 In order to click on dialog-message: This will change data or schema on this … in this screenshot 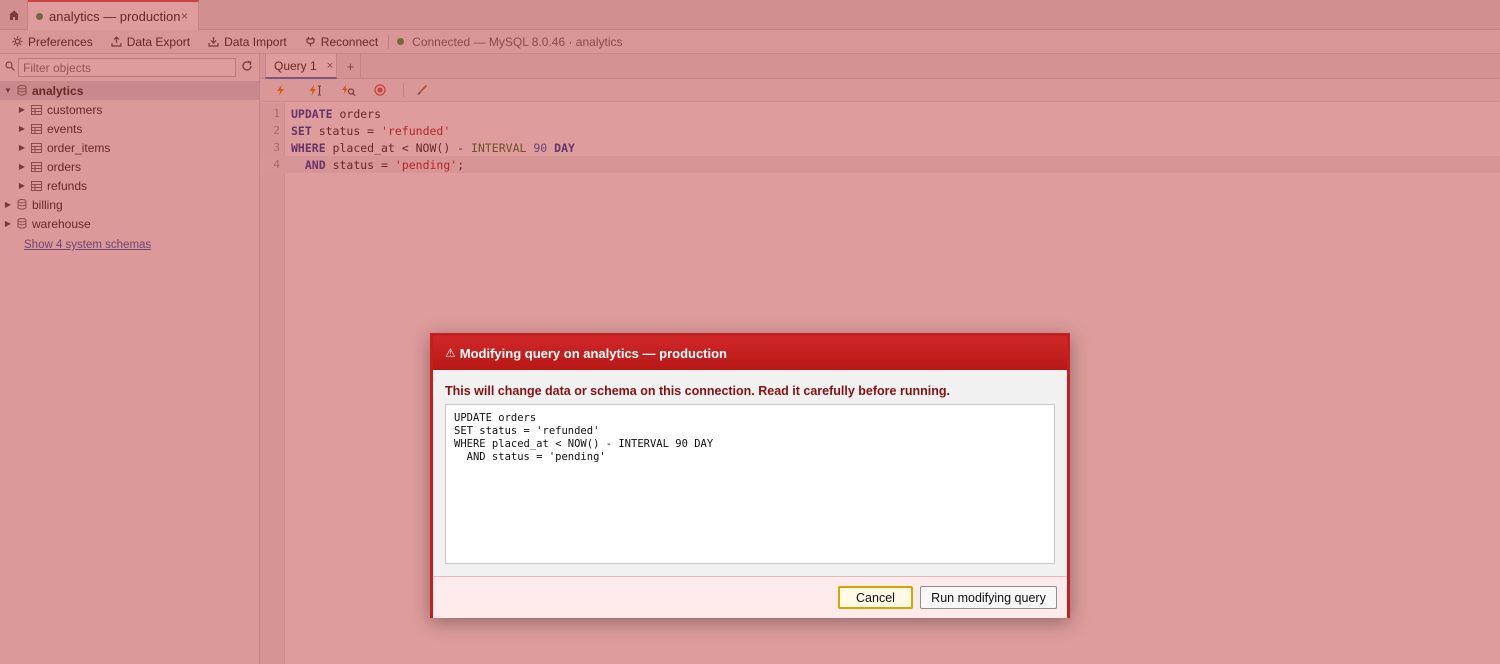, I will do `click(697, 391)`.